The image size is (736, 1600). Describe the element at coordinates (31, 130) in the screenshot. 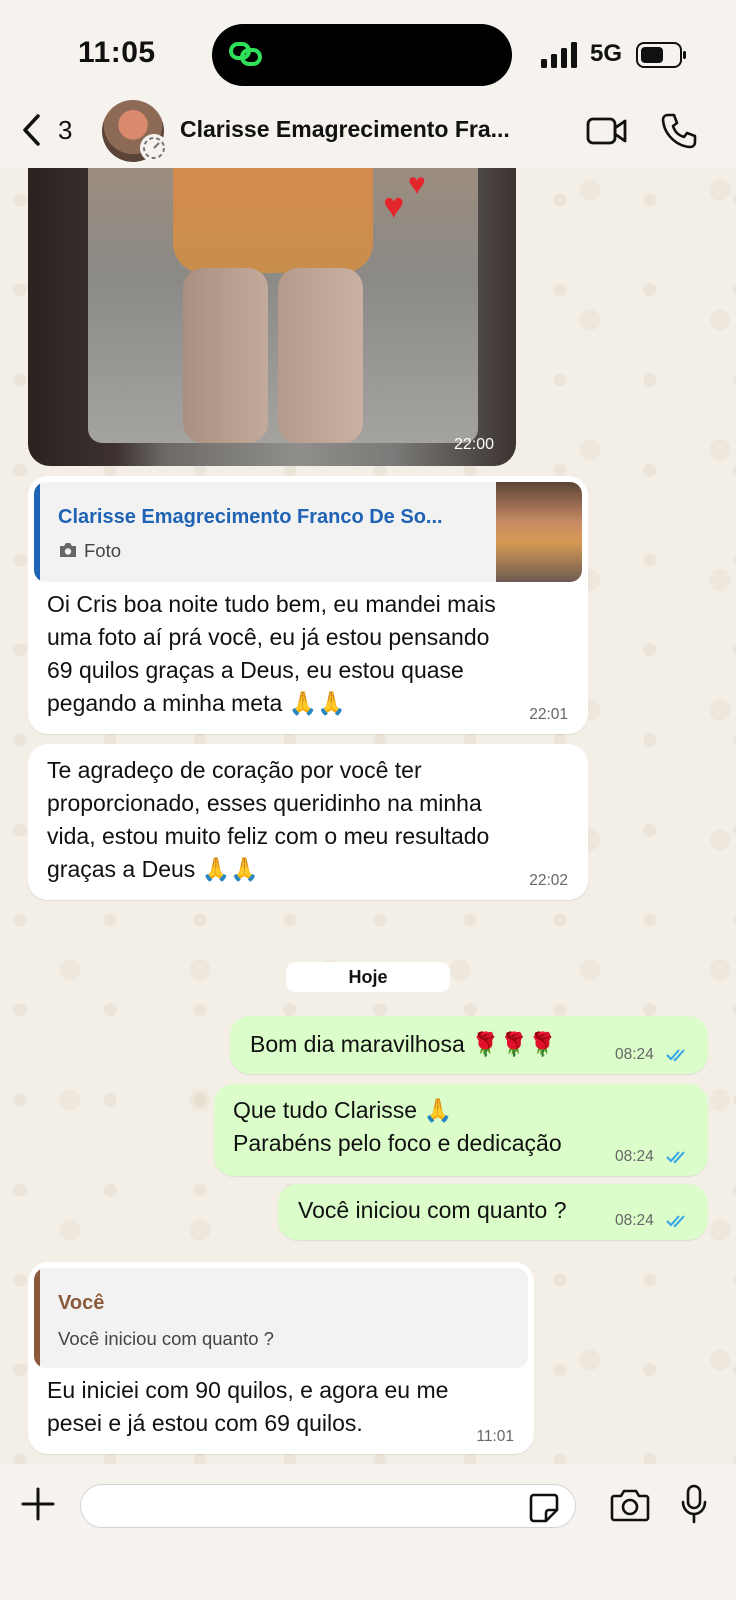

I see `chevron-left-icon` at that location.